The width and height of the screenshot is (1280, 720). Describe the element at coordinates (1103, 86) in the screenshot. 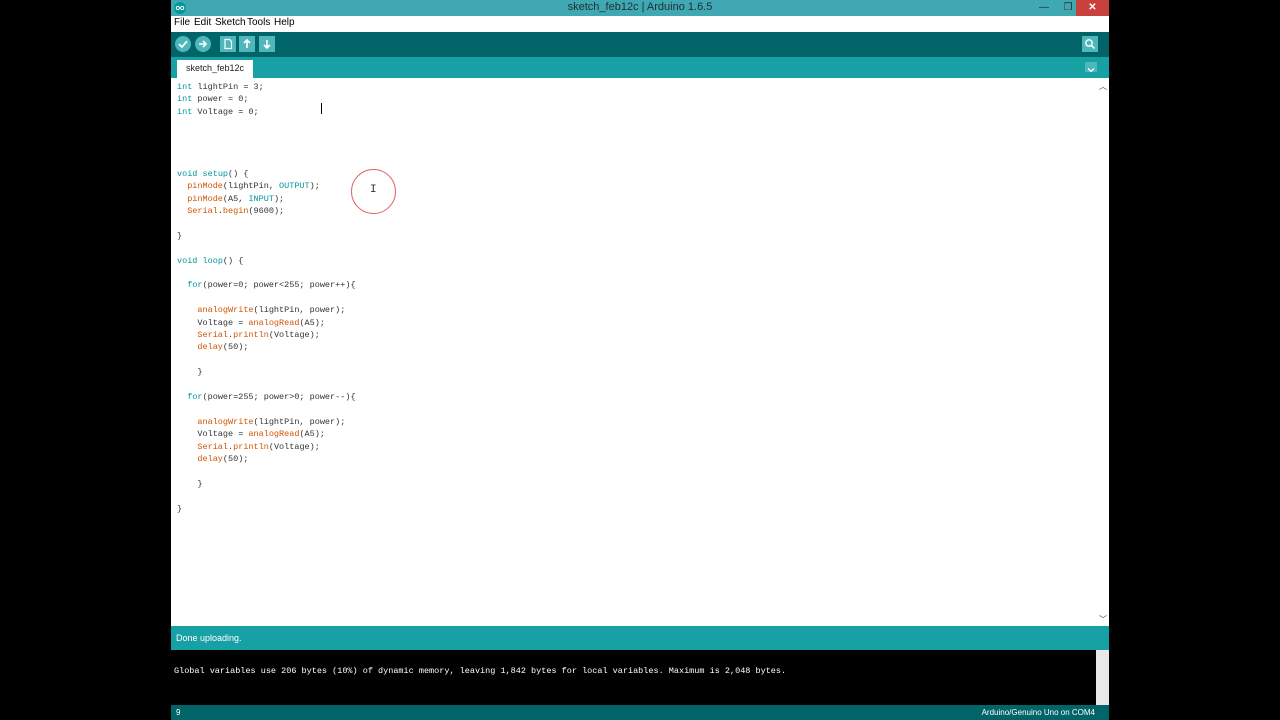

I see `scroll-up-chevron-icon: ︿` at that location.